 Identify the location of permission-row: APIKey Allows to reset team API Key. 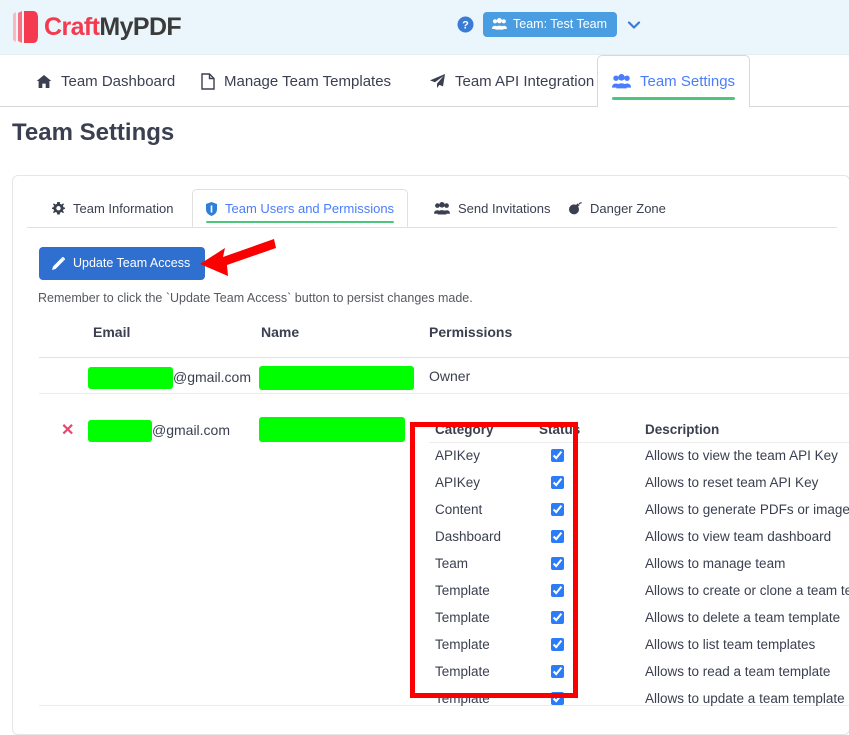
(639, 483).